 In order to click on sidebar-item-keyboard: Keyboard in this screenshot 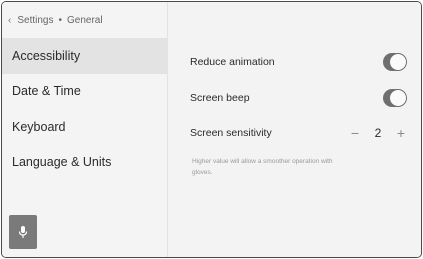, I will do `click(84, 127)`.